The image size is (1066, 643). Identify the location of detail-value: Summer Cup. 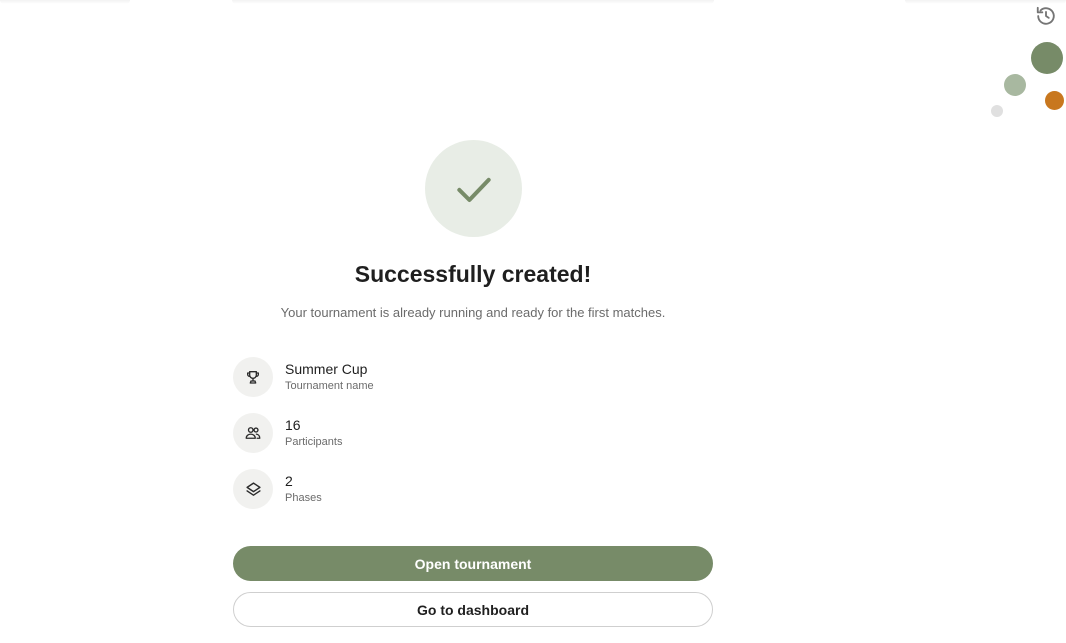
(326, 369).